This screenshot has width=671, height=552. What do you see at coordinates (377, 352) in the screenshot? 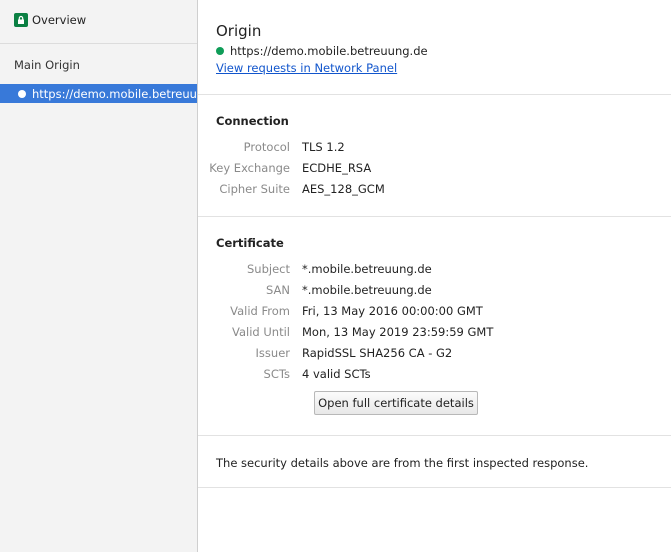
I see `detail-value: RapidSSL SHA256 CA - G2` at bounding box center [377, 352].